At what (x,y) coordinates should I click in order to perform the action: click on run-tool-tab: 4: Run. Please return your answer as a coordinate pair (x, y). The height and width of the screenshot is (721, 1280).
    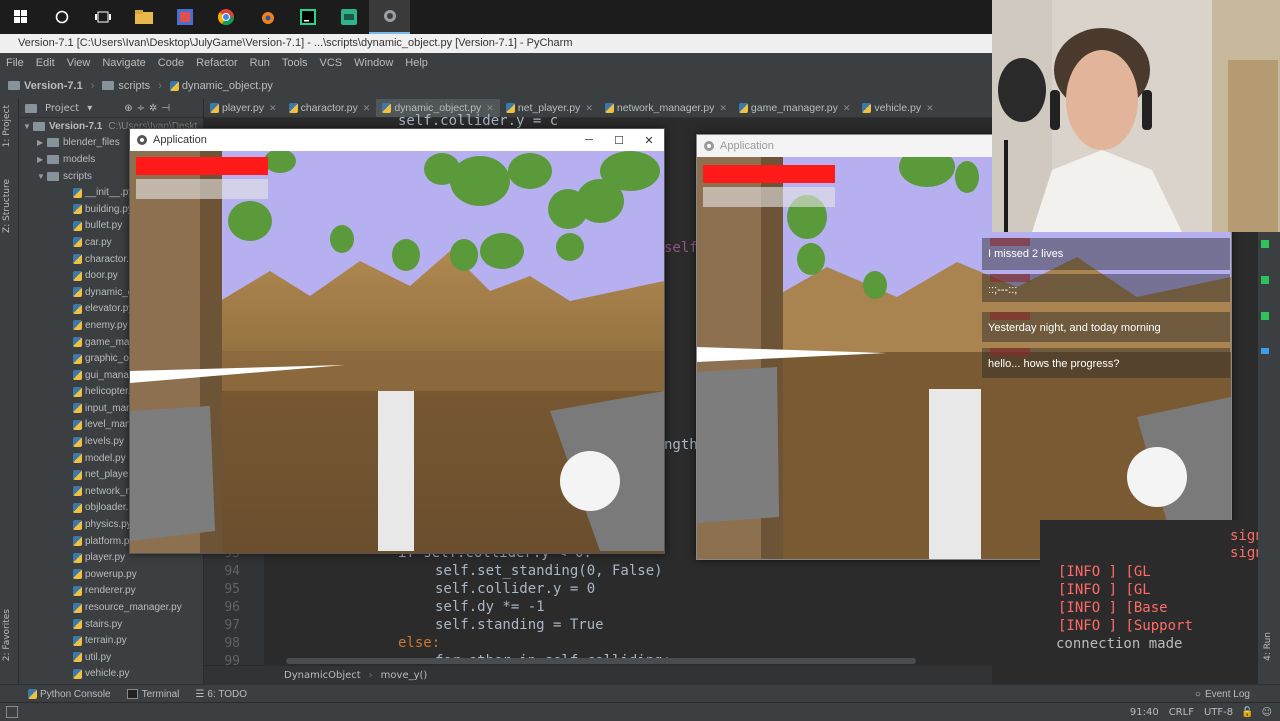
    Looking at the image, I should click on (1268, 646).